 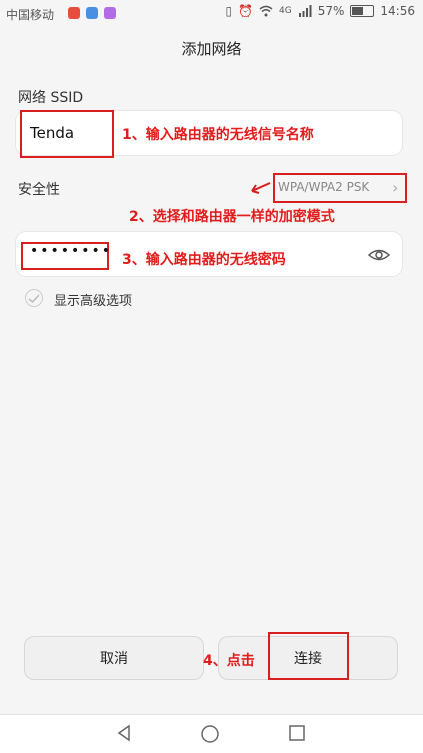 I want to click on wifi-icon, so click(x=266, y=11).